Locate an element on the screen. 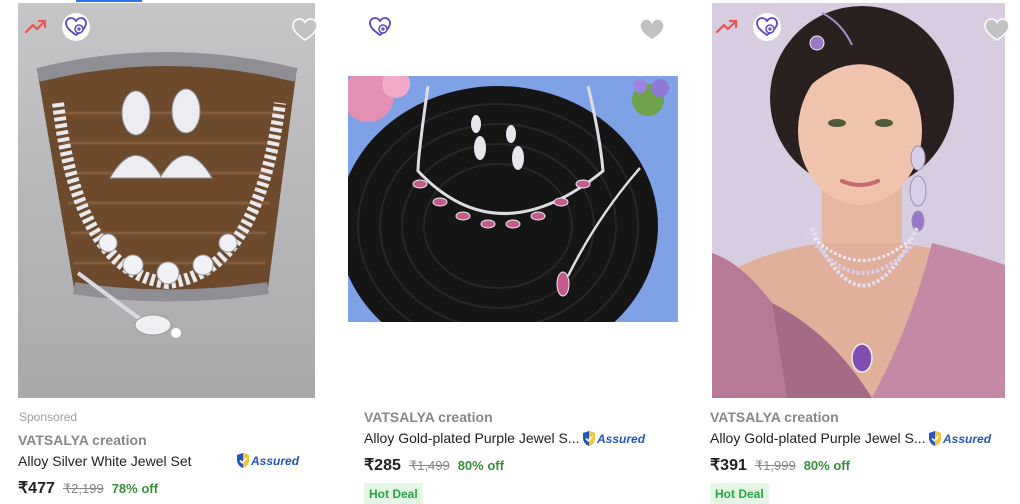 The height and width of the screenshot is (504, 1020). original-price: ₹1,999 is located at coordinates (775, 465).